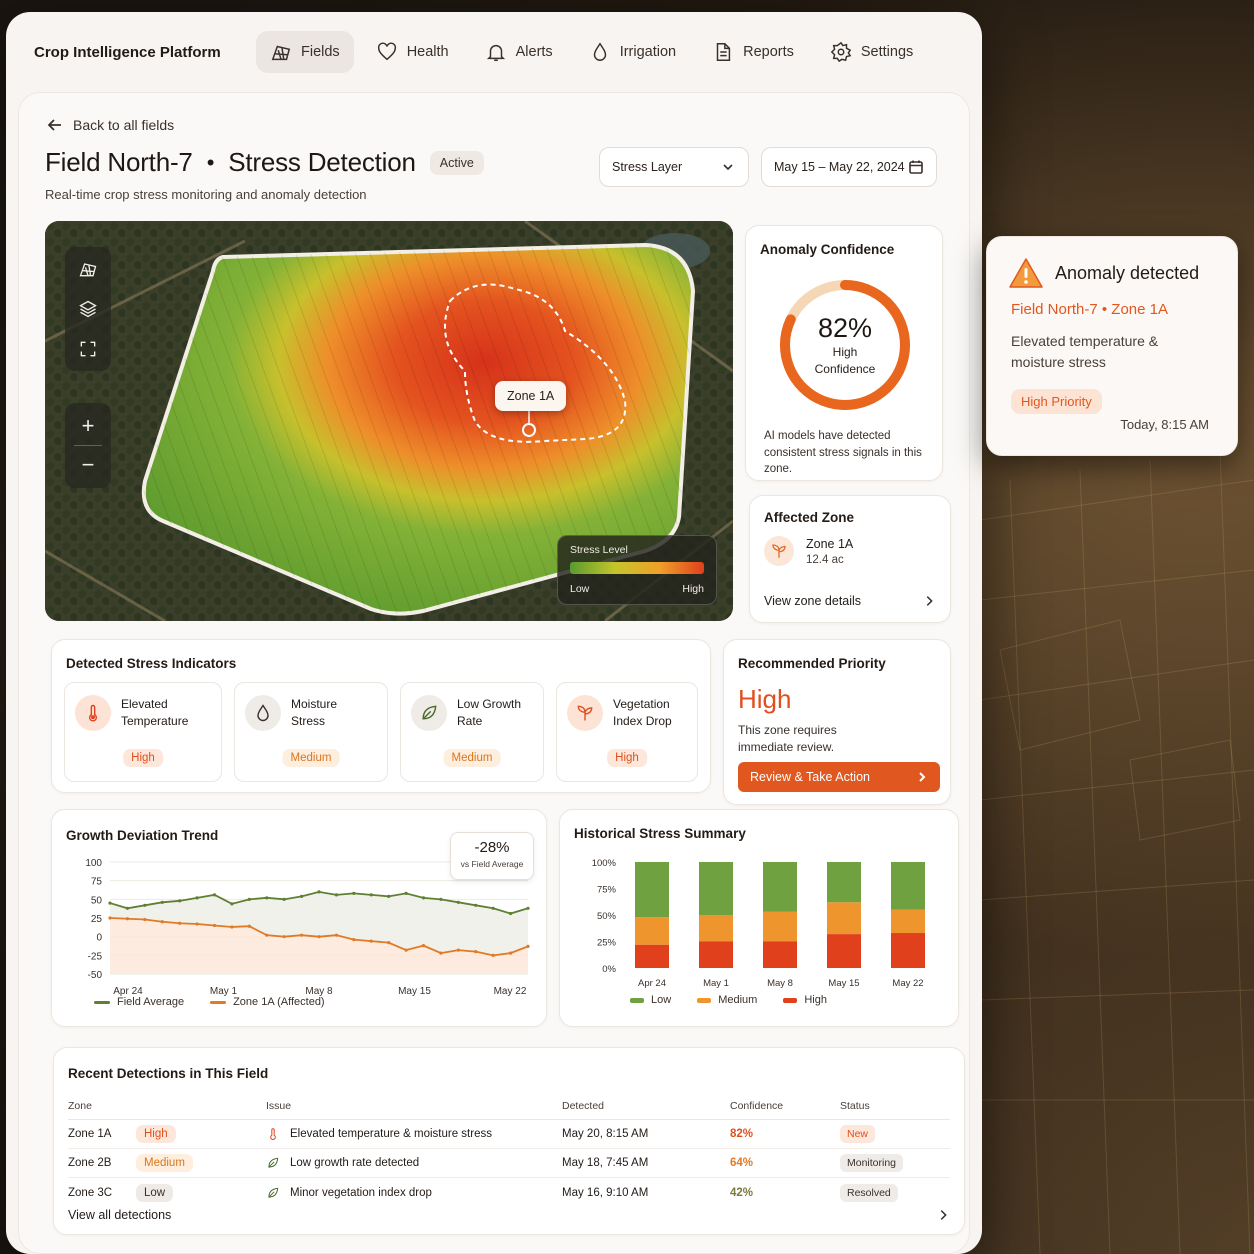 This screenshot has height=1254, width=1254. I want to click on zoom-in-button: +, so click(88, 426).